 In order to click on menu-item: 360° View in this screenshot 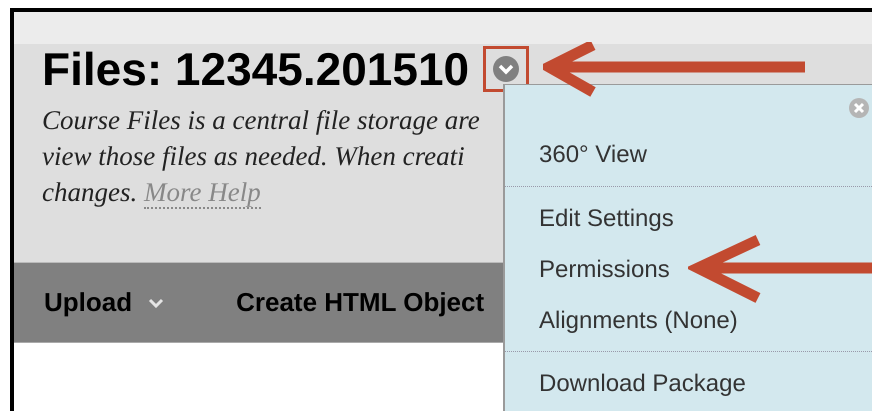, I will do `click(593, 154)`.